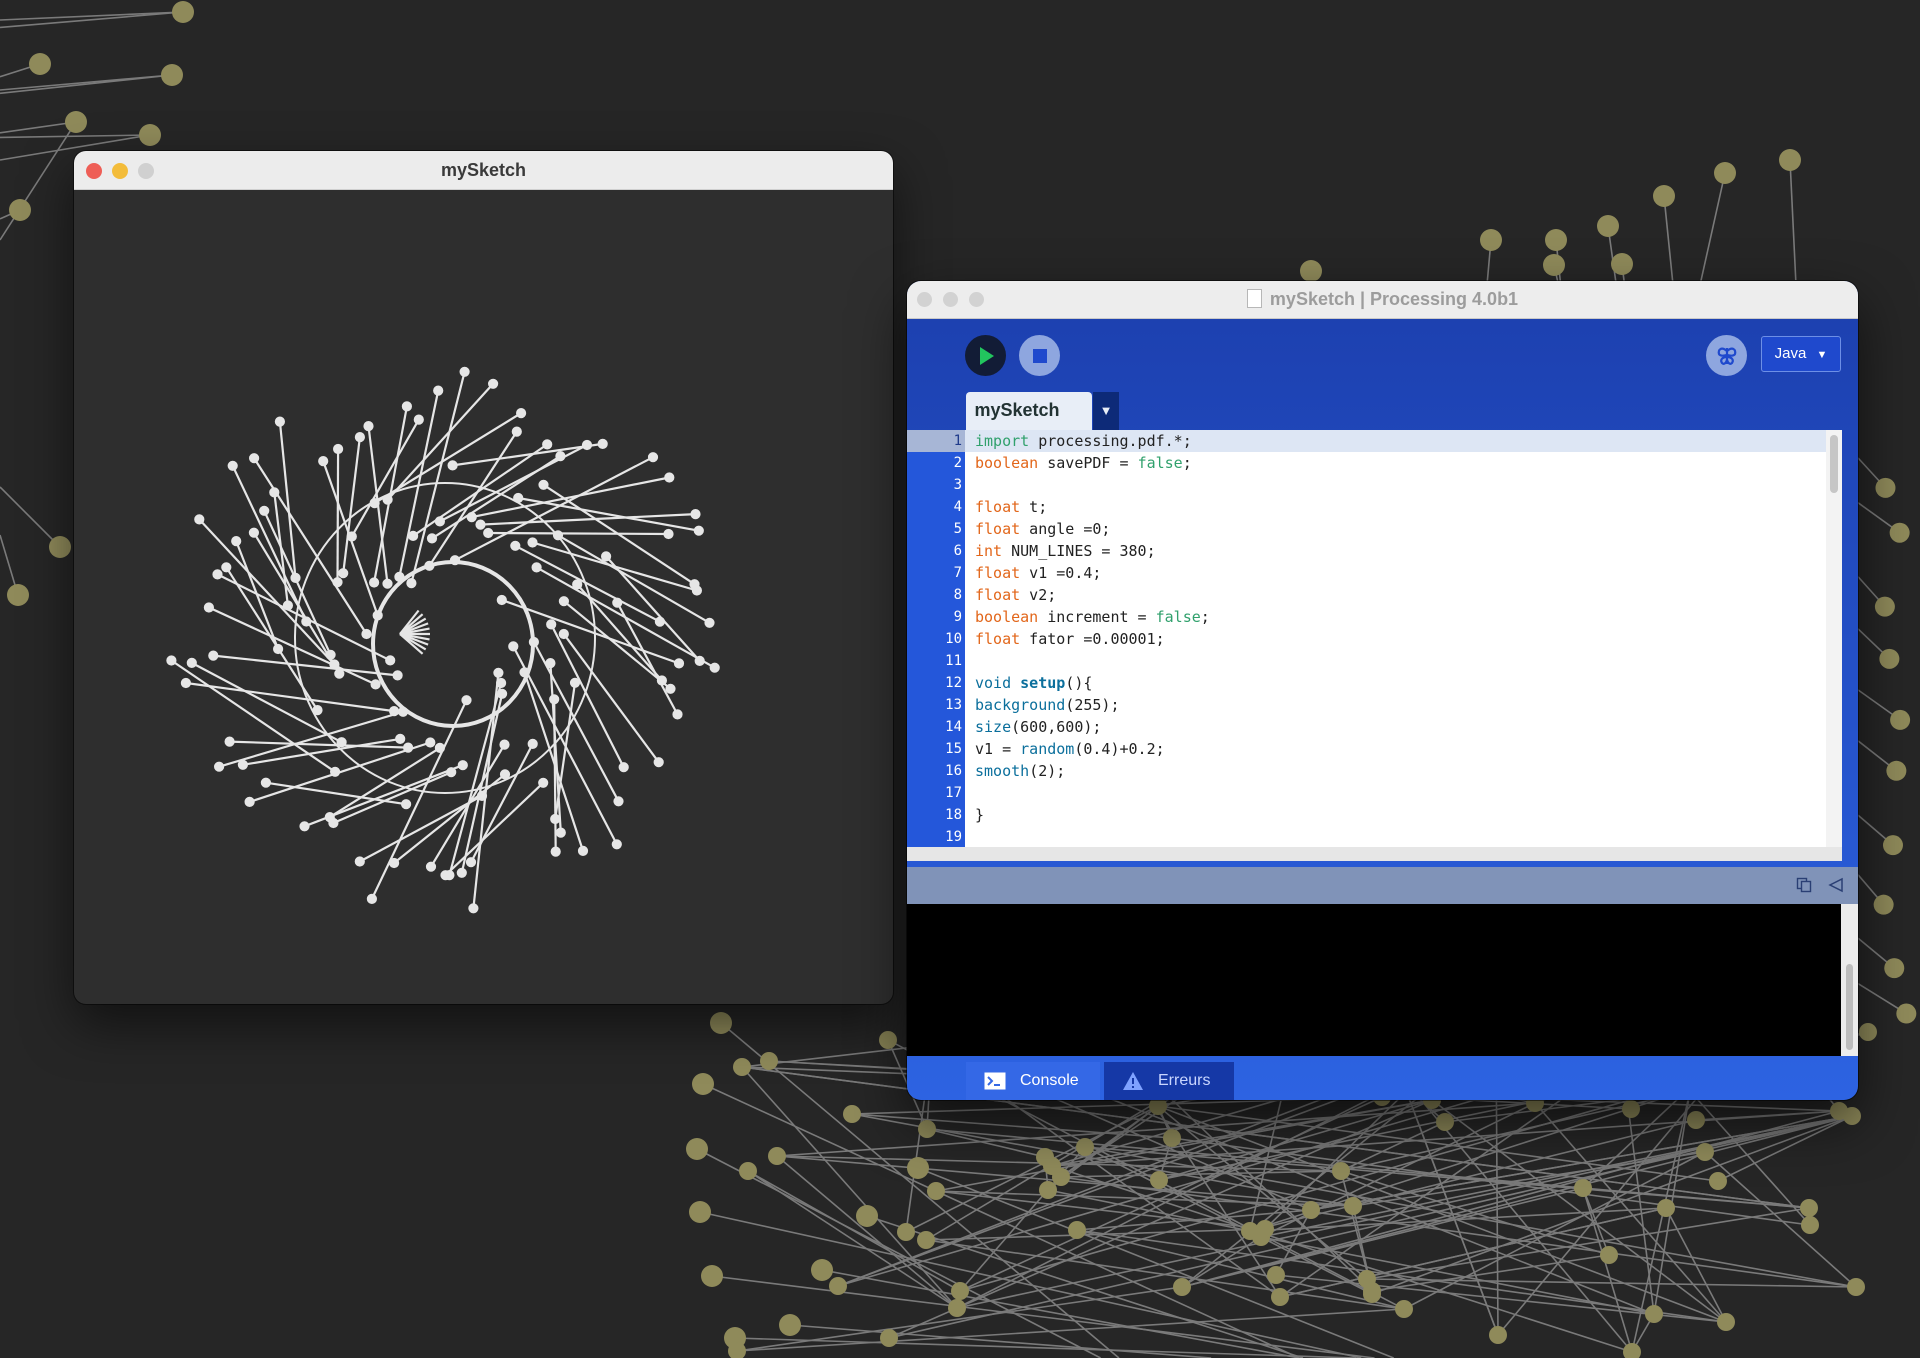 The image size is (1920, 1358). I want to click on line-number: 5, so click(957, 529).